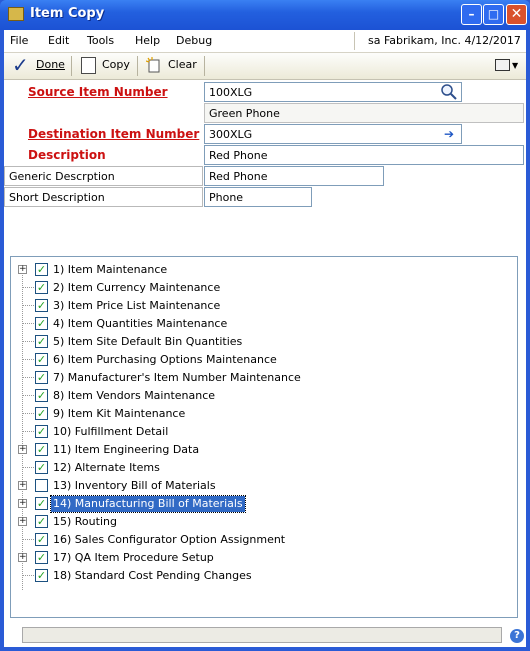  I want to click on tree-item: ✓ 2) Item Currency Maintenance, so click(261, 288).